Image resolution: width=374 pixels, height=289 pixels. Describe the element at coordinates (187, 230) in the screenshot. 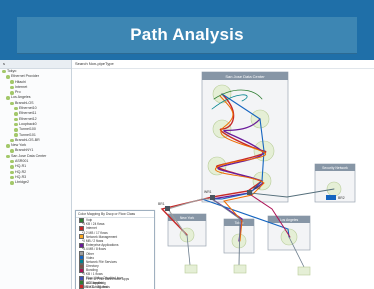

I see `site-new-york: New York` at that location.